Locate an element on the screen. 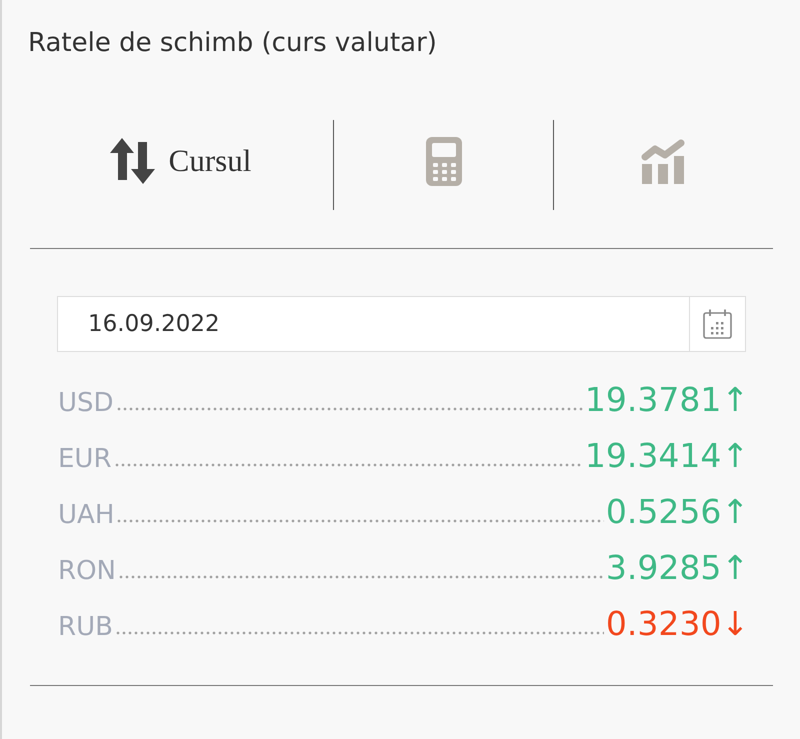 This screenshot has width=800, height=739. calculator-icon is located at coordinates (444, 161).